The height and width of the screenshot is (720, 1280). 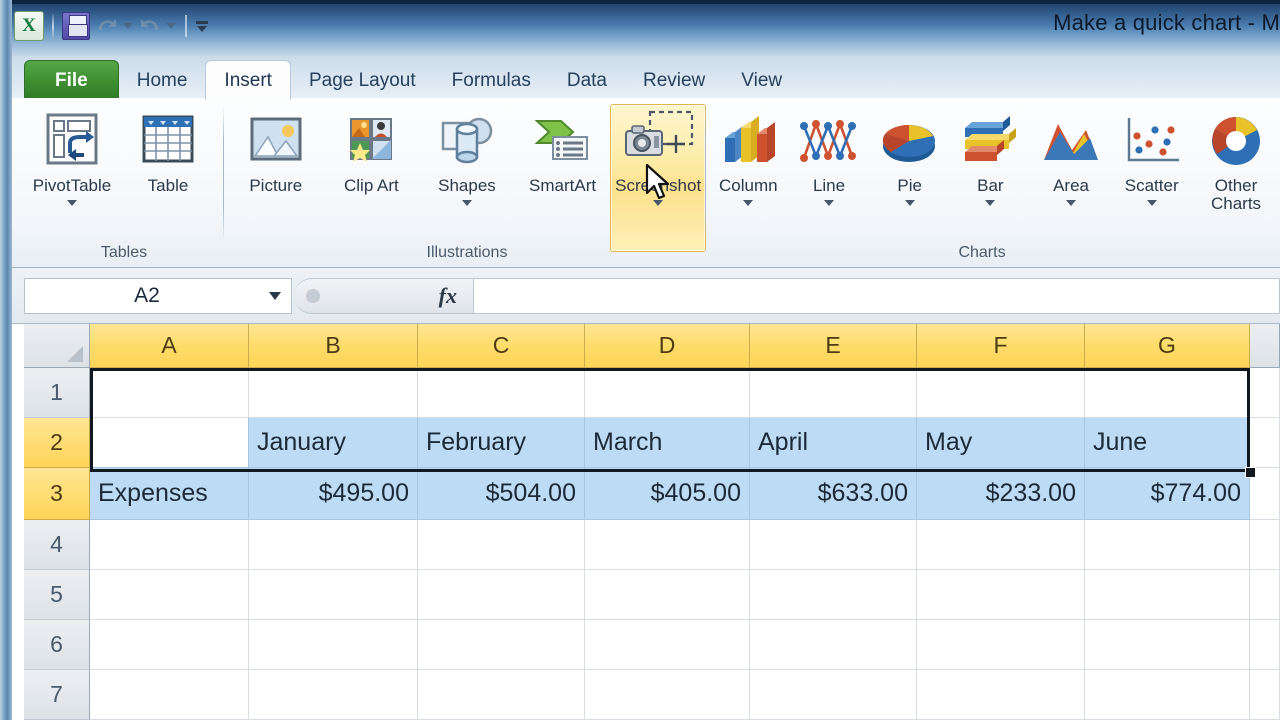 What do you see at coordinates (57, 645) in the screenshot?
I see `row-header-6: 6` at bounding box center [57, 645].